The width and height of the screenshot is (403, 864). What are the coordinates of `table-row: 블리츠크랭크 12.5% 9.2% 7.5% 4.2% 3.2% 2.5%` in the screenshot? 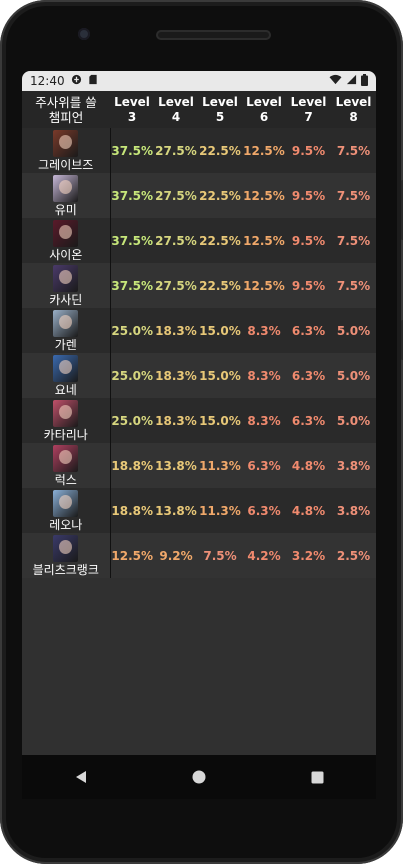 It's located at (199, 555).